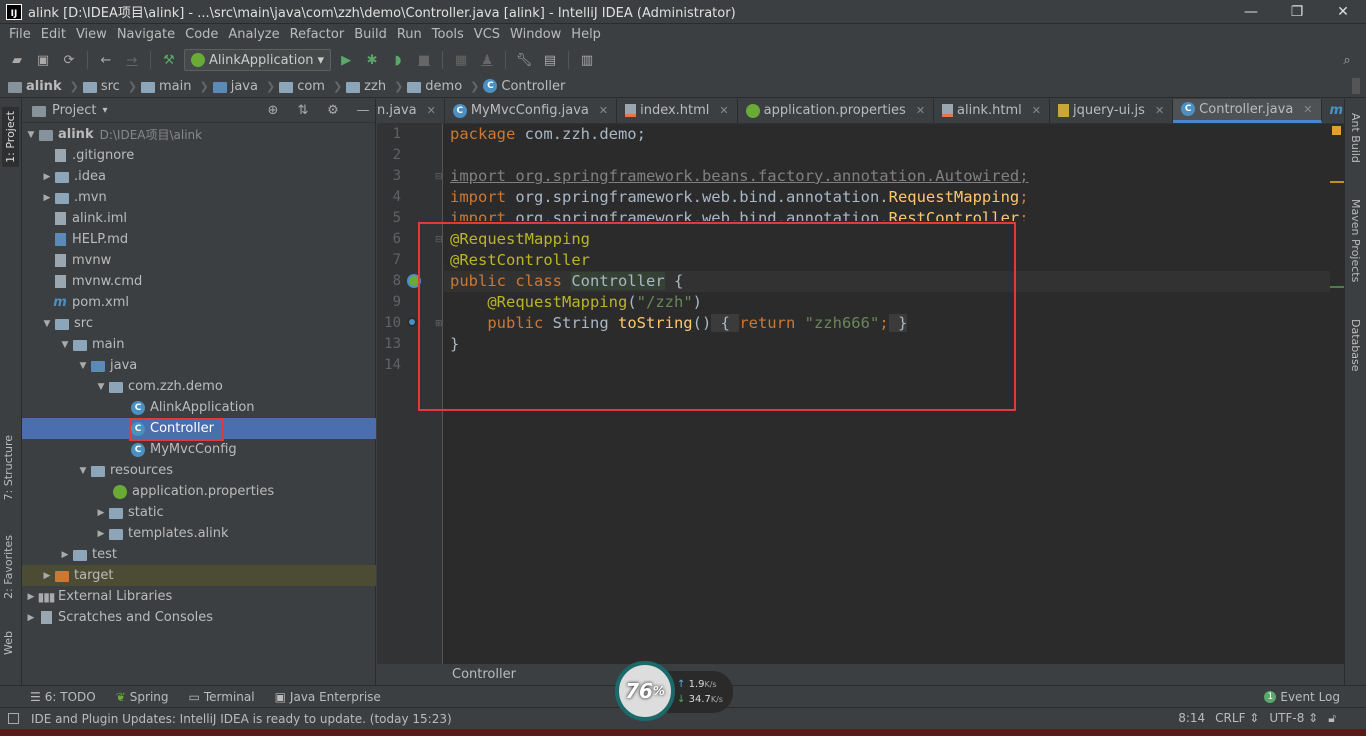 The height and width of the screenshot is (736, 1366). I want to click on forward-icon: →, so click(132, 60).